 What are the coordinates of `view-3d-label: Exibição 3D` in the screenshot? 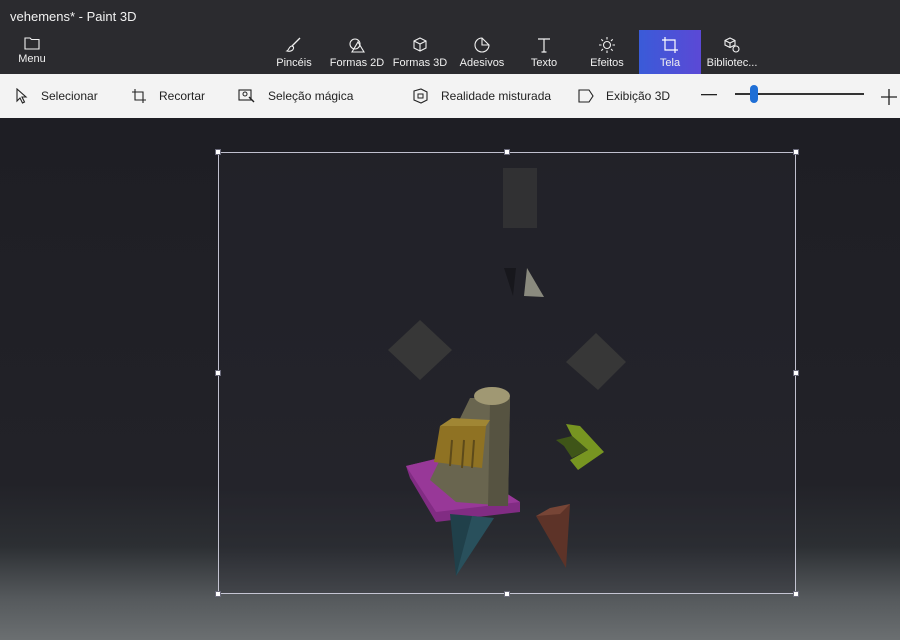 It's located at (638, 96).